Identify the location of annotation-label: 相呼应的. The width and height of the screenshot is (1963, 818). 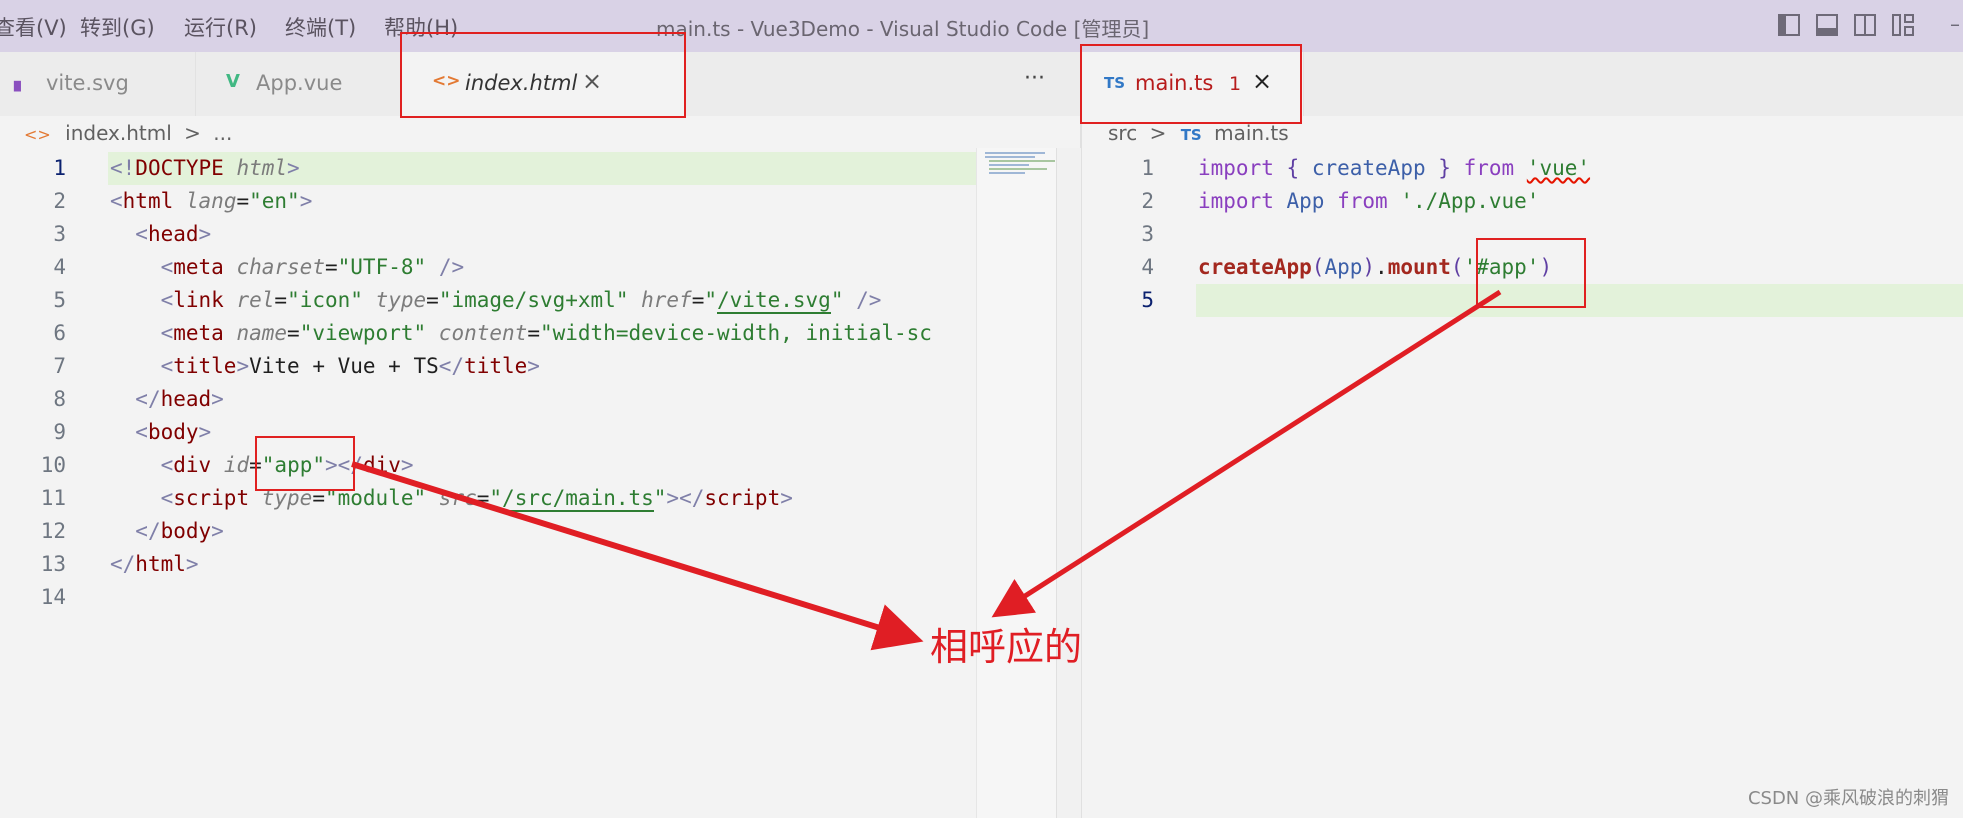
(1006, 647).